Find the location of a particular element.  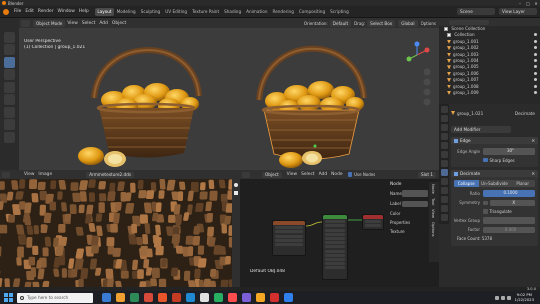

zoom-icon is located at coordinates (236, 185).